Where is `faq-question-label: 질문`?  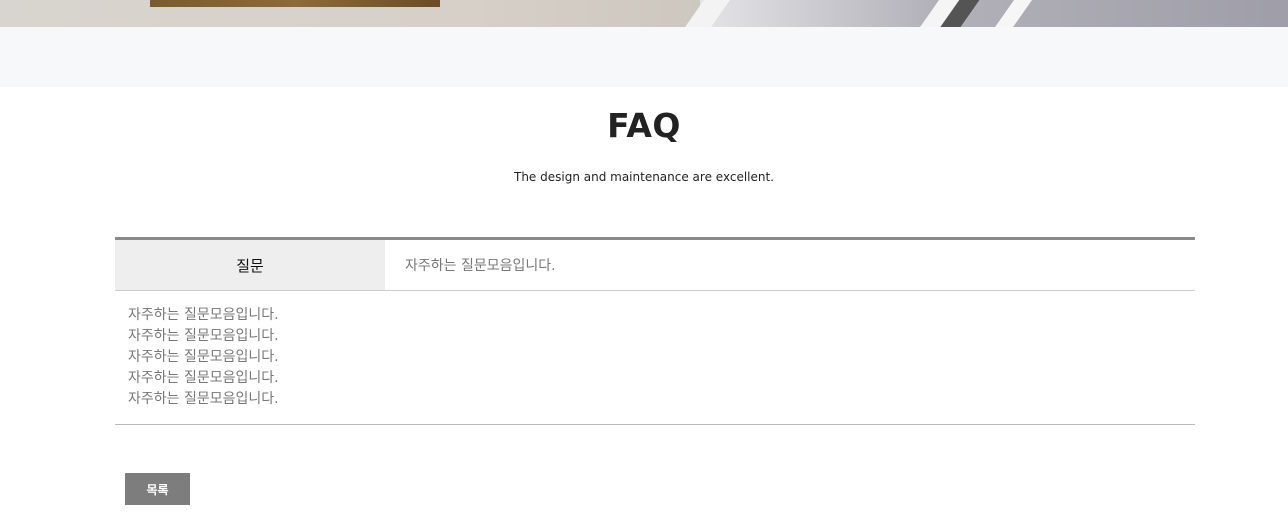 faq-question-label: 질문 is located at coordinates (250, 265).